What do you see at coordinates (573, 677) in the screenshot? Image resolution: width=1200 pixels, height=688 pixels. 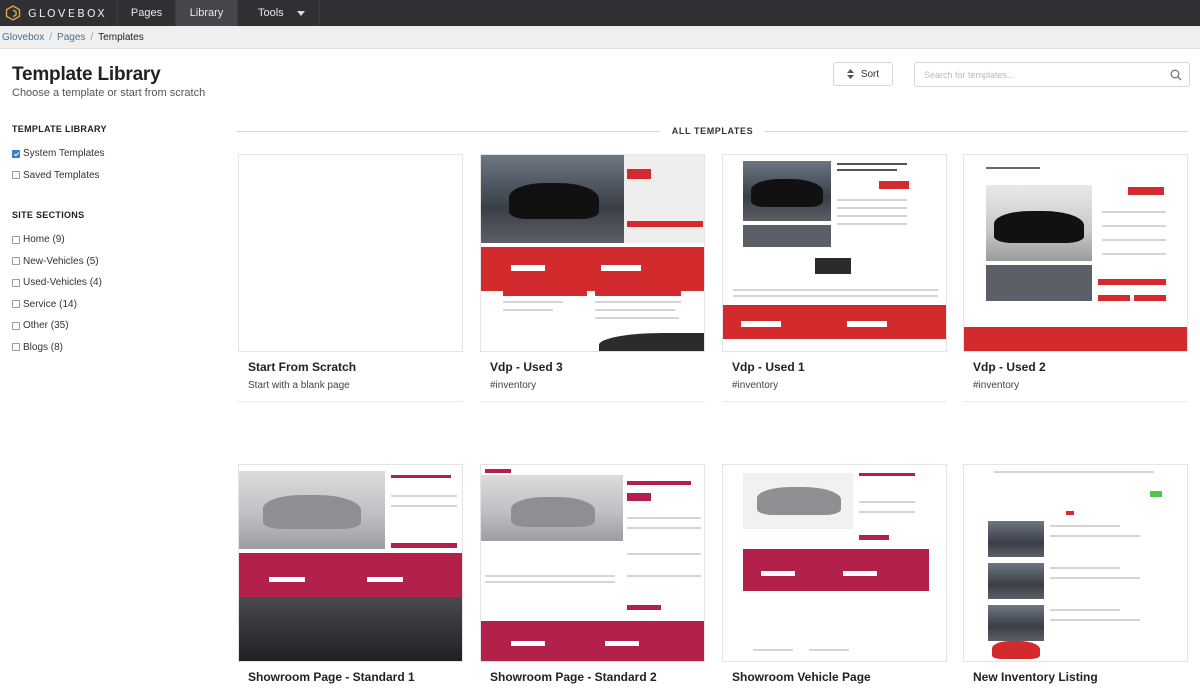 I see `template-title: Showroom Page - Standard 2` at bounding box center [573, 677].